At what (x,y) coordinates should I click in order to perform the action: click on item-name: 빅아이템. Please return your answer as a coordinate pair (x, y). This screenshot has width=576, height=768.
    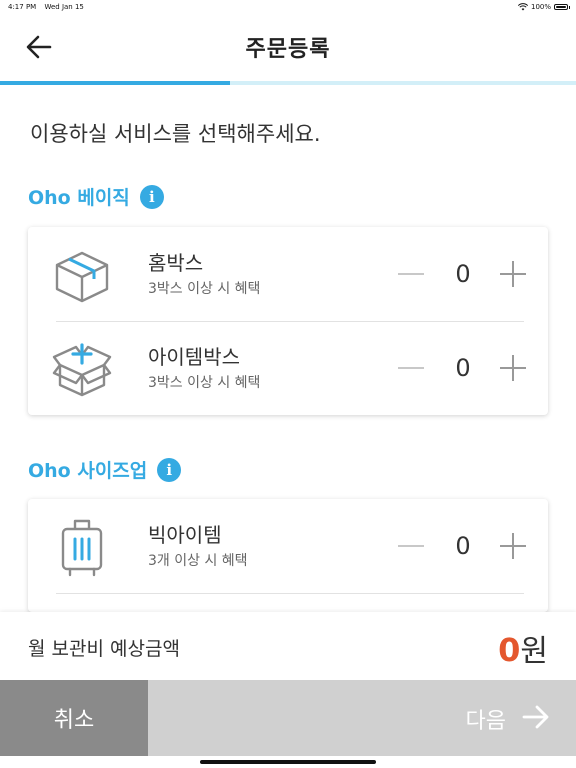
    Looking at the image, I should click on (185, 535).